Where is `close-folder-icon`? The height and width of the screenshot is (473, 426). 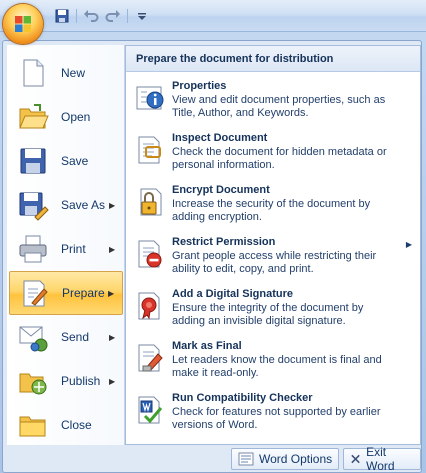
close-folder-icon is located at coordinates (32, 426).